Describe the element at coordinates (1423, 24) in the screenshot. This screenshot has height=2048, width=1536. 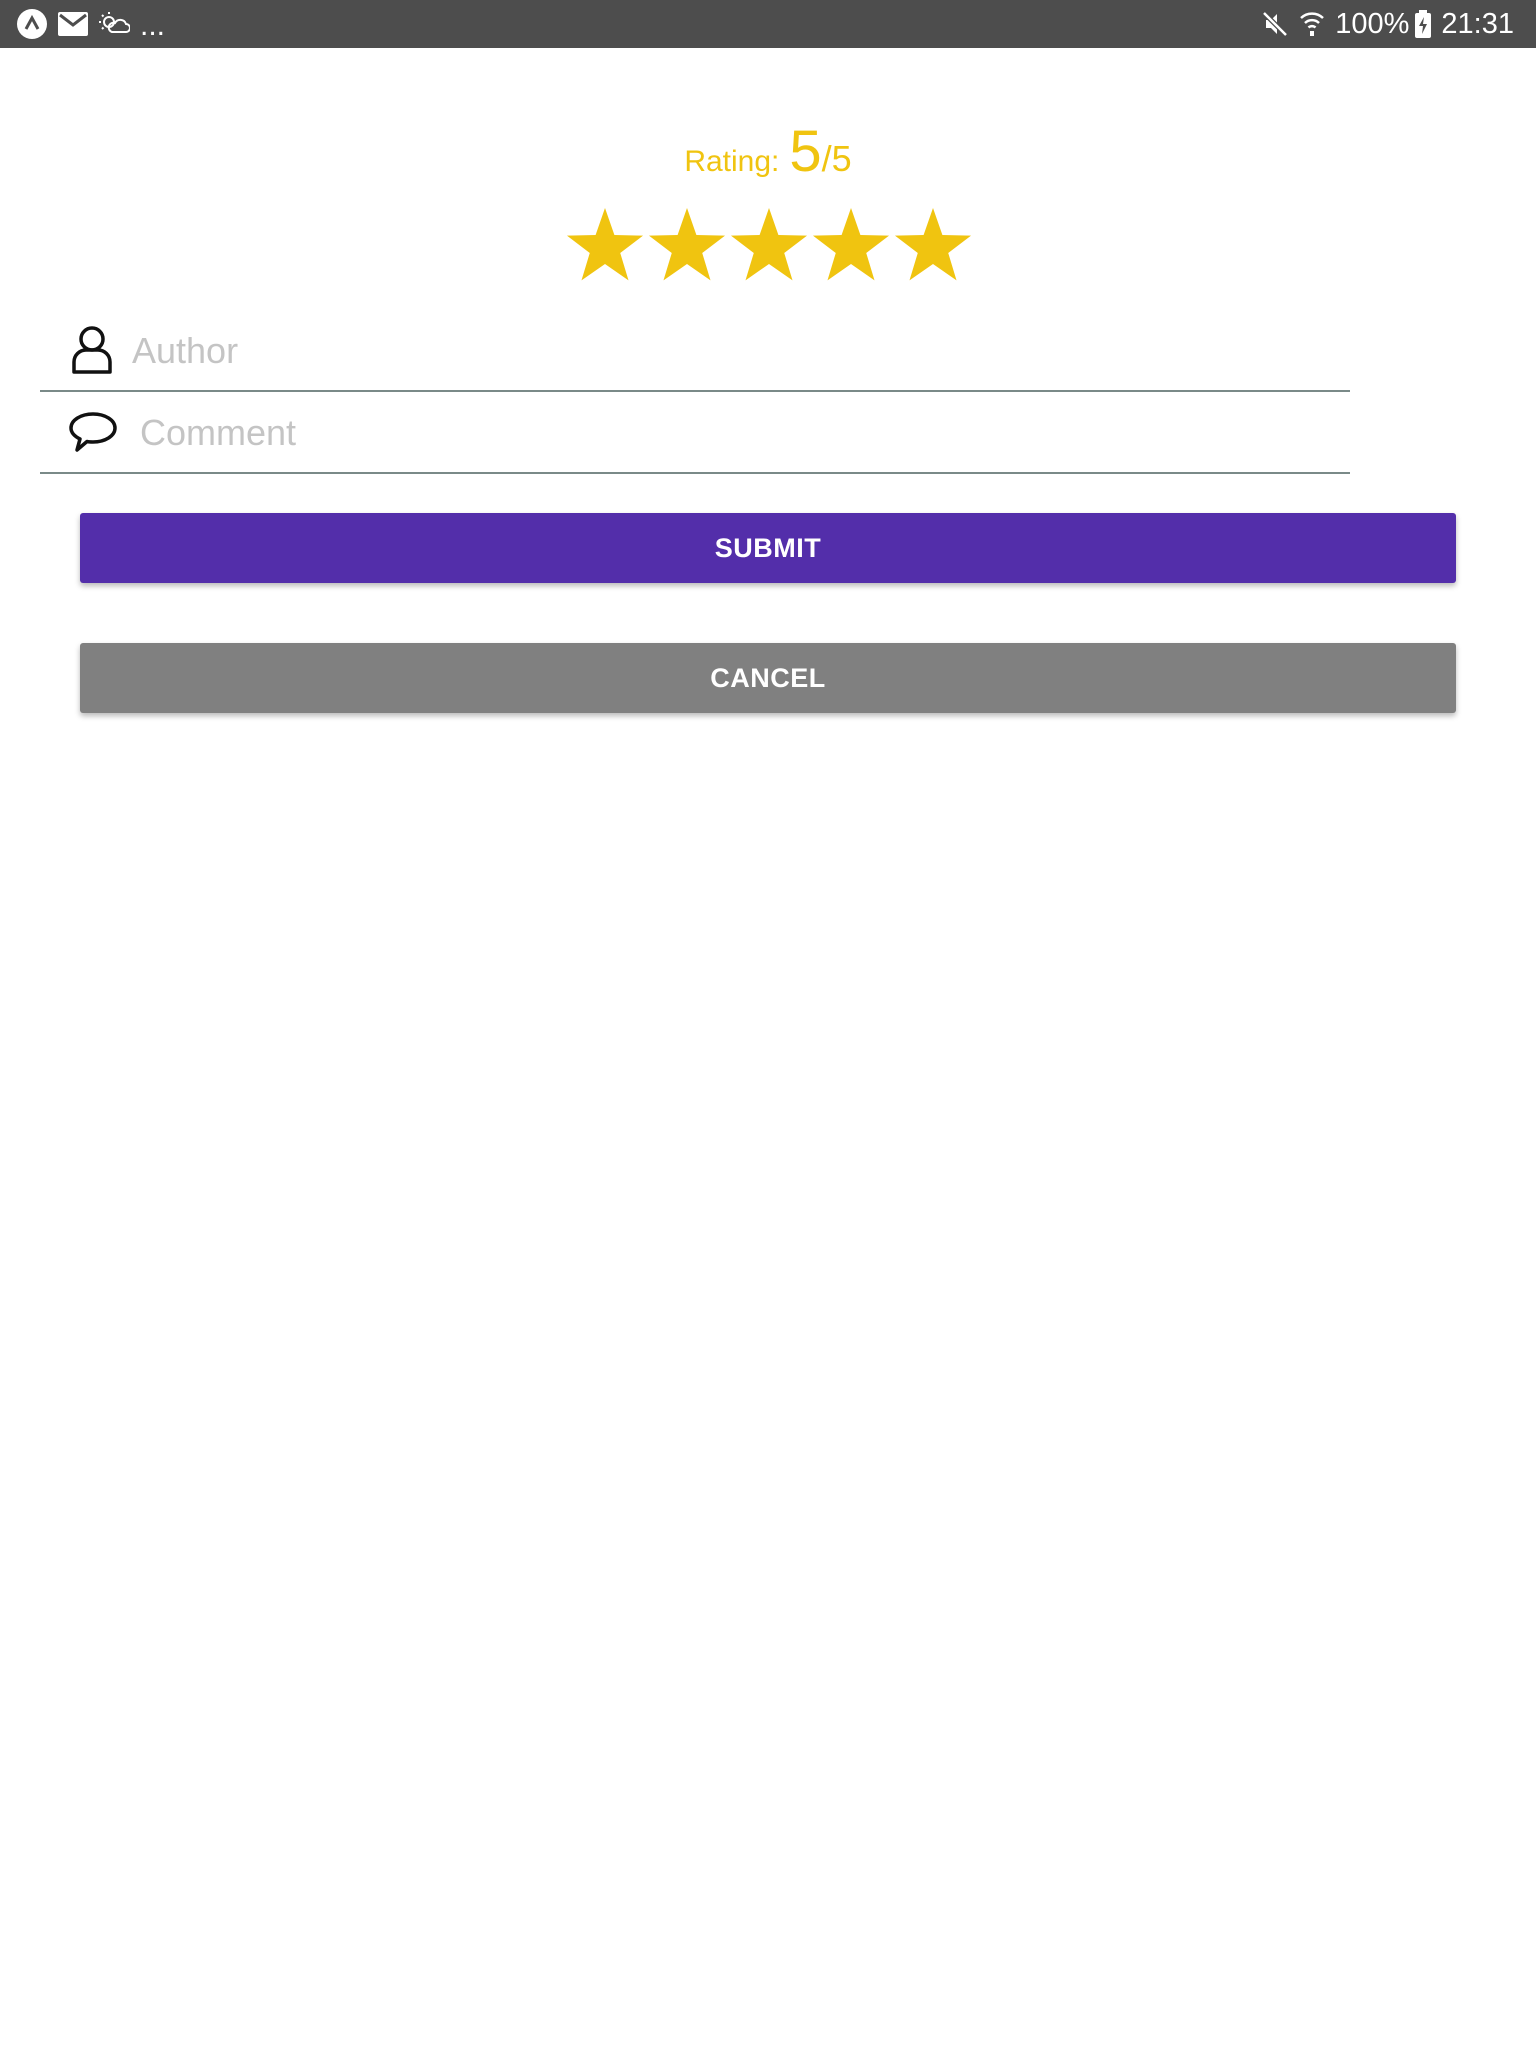
I see `battery-charging-icon` at that location.